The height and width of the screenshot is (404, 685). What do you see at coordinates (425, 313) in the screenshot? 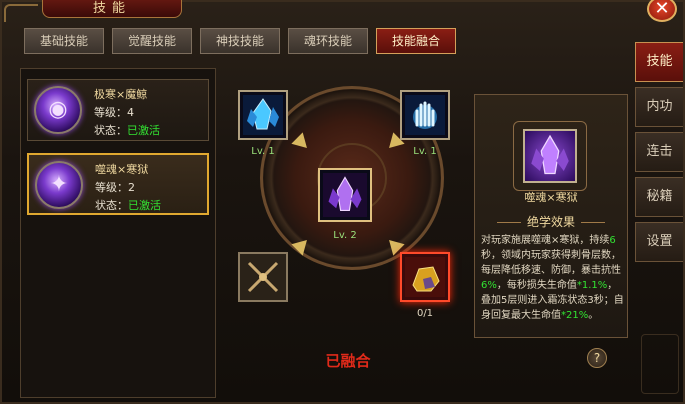
I see `material-count: 0/1` at bounding box center [425, 313].